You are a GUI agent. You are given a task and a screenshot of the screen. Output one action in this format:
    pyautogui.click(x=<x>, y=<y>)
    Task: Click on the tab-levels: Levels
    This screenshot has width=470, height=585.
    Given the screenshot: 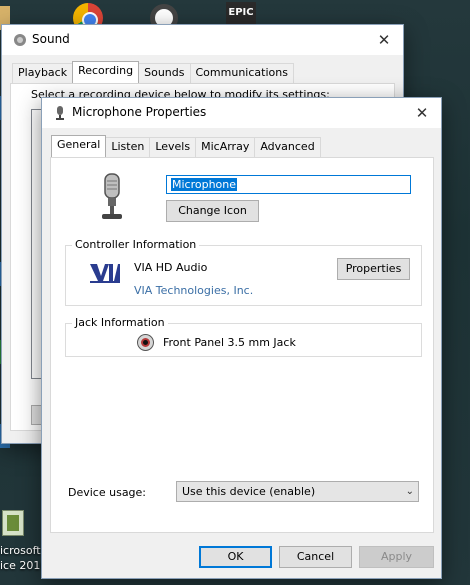 What is the action you would take?
    pyautogui.click(x=173, y=147)
    